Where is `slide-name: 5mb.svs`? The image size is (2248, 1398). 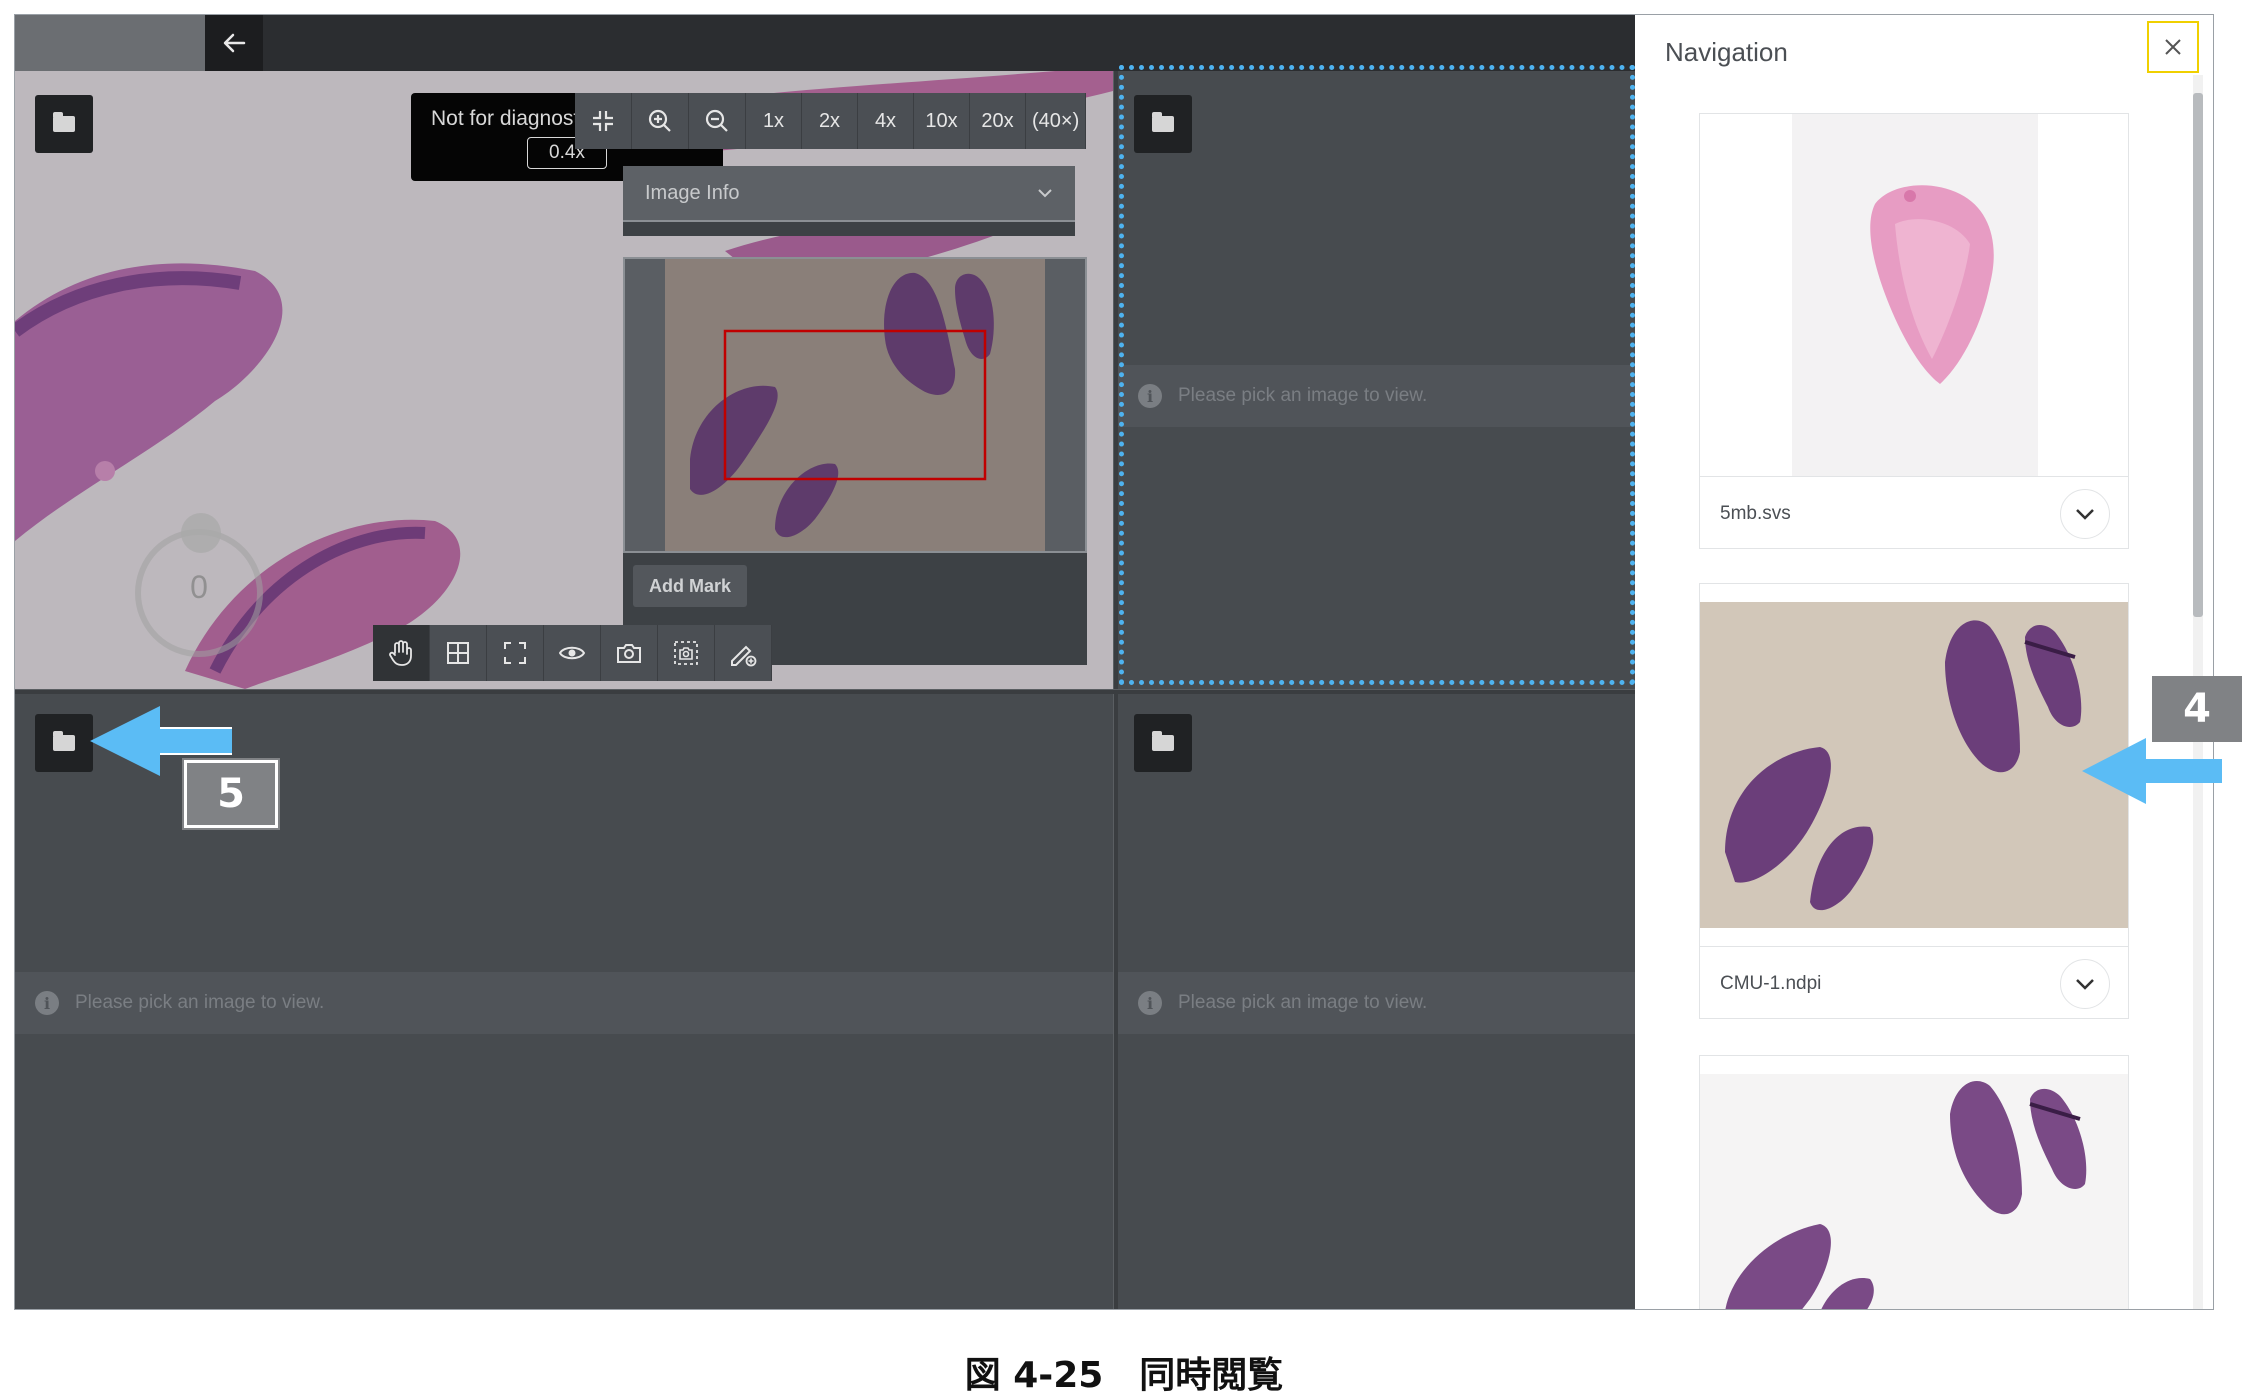 slide-name: 5mb.svs is located at coordinates (1755, 513).